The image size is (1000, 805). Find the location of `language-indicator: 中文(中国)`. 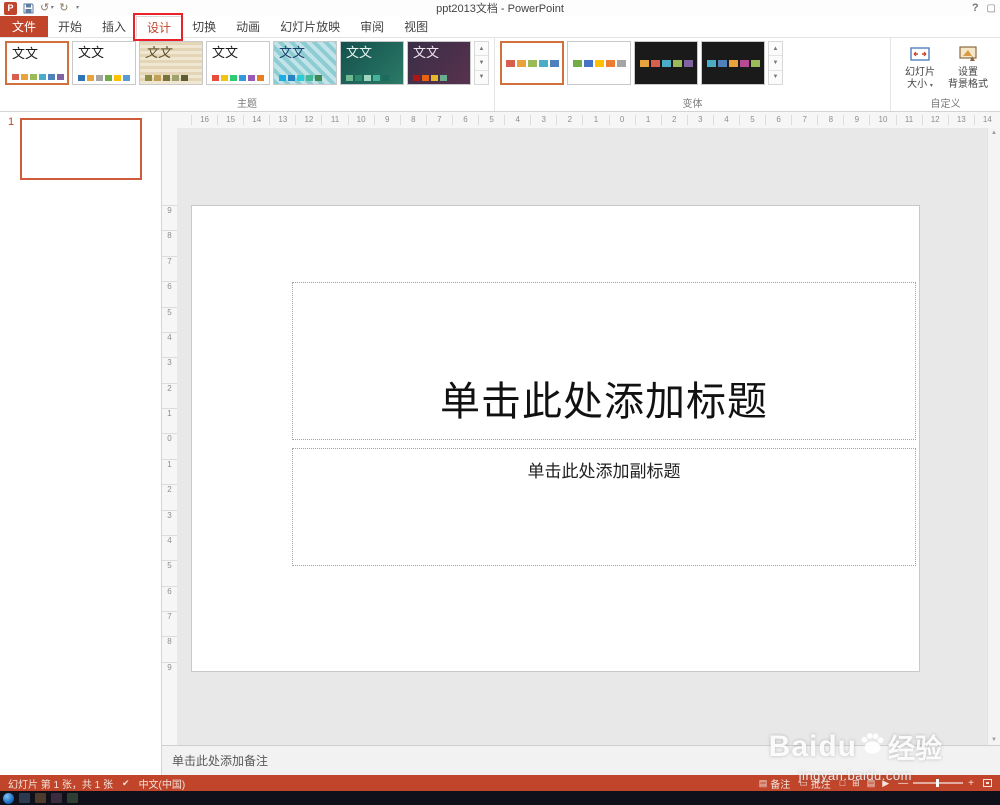

language-indicator: 中文(中国) is located at coordinates (162, 783).